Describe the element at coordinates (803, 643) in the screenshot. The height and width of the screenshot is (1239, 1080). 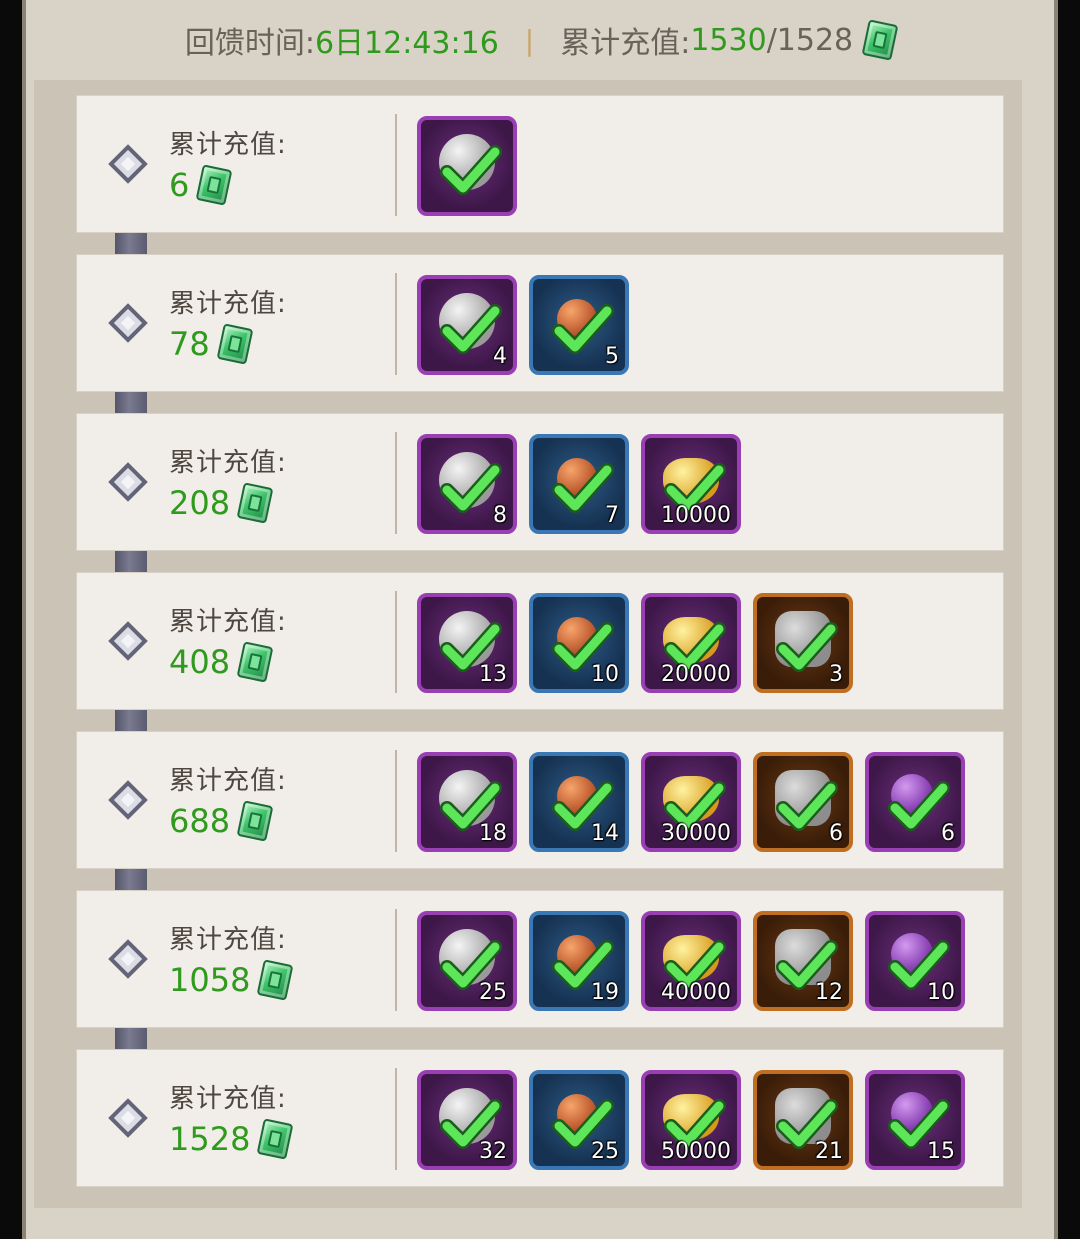
I see `reward-item-ore: 3` at that location.